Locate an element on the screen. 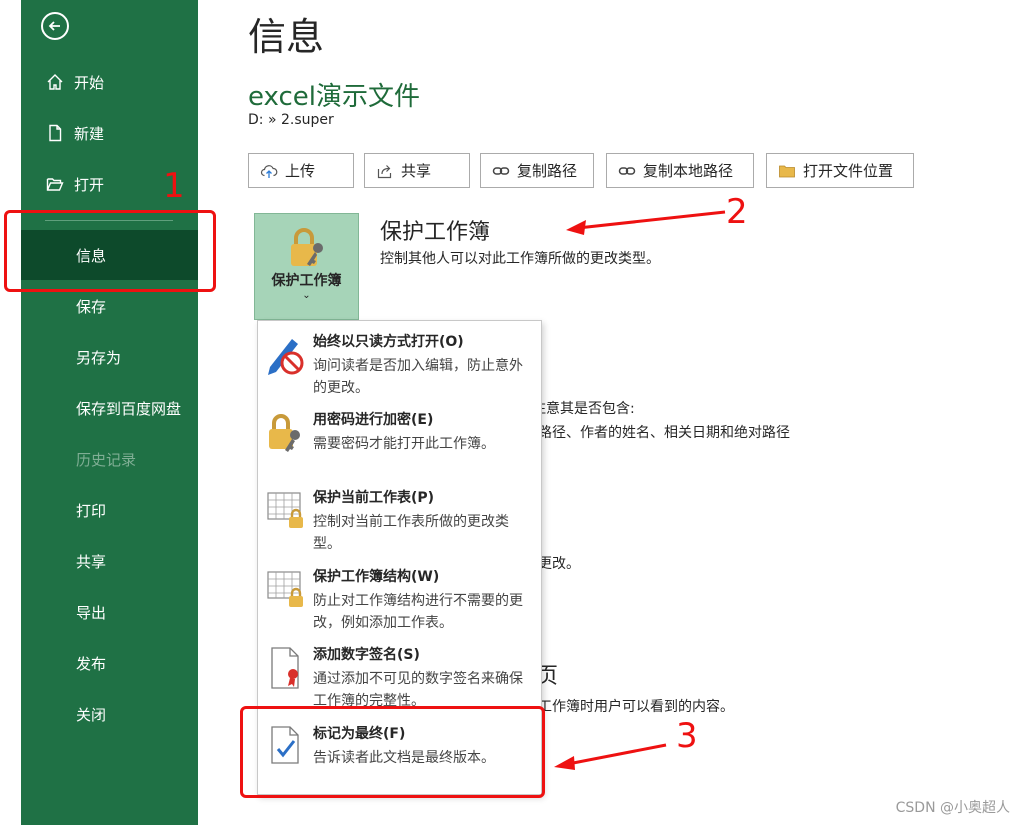  sidebar-item-label: 新建 is located at coordinates (89, 133).